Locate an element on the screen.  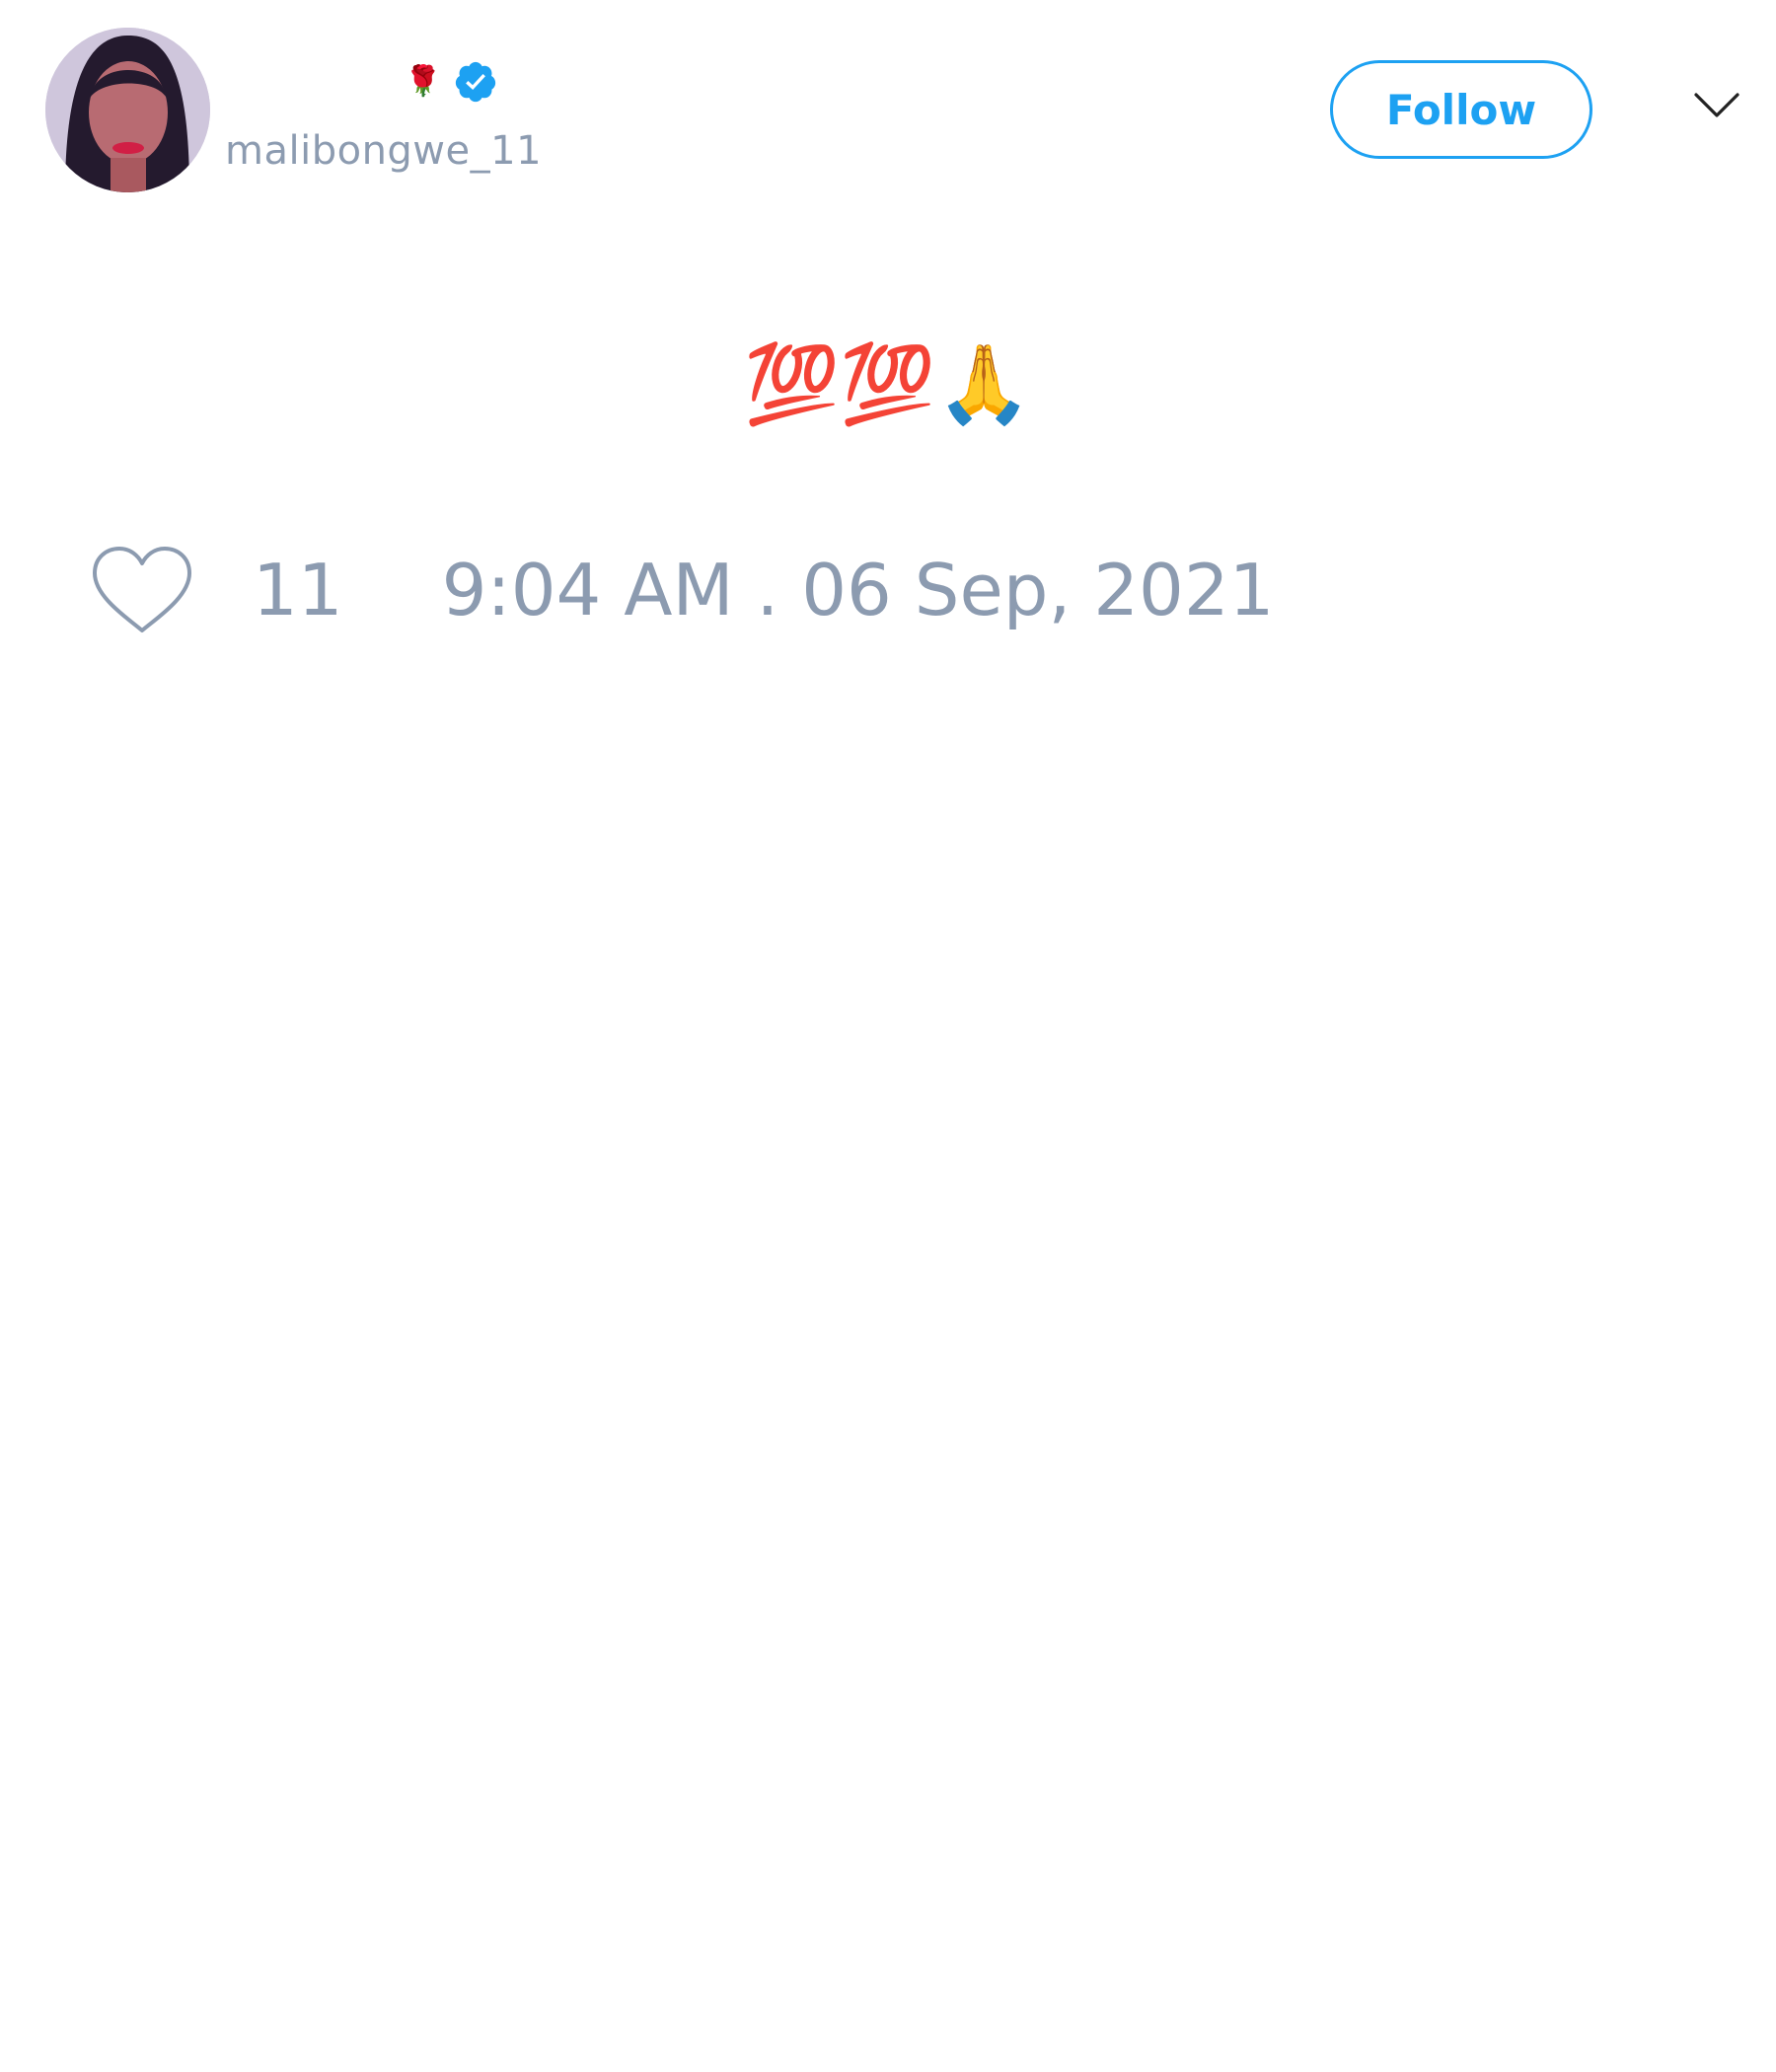
follow-button: Follow is located at coordinates (1461, 110).